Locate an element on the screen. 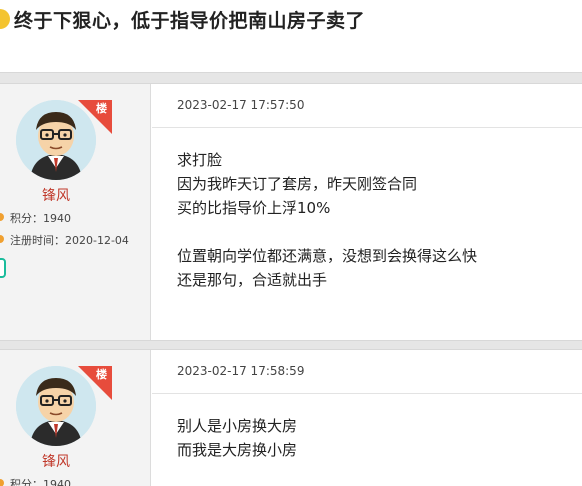  post-line: 而我是大房换小房 is located at coordinates (237, 450).